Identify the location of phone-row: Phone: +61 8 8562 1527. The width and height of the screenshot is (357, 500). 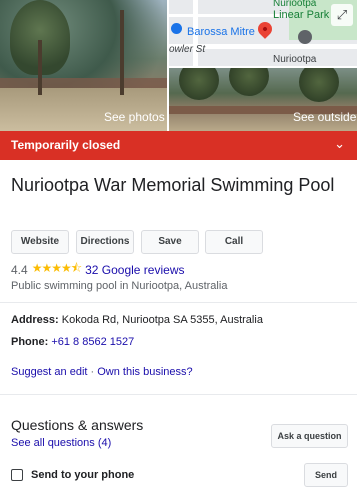
(72, 342).